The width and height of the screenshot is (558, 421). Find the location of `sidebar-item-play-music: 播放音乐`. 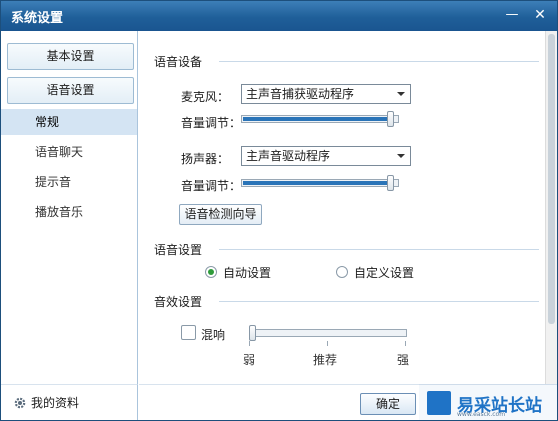

sidebar-item-play-music: 播放音乐 is located at coordinates (69, 212).